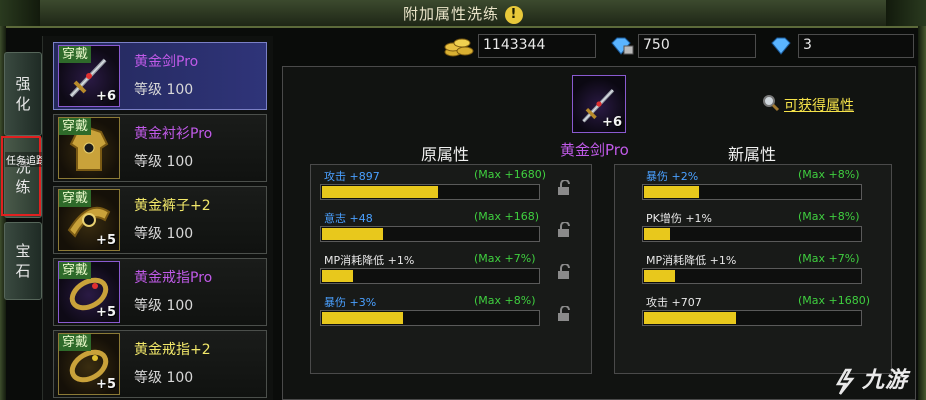 This screenshot has height=400, width=926. What do you see at coordinates (23, 84) in the screenshot?
I see `tab-enhance-char-1: 强` at bounding box center [23, 84].